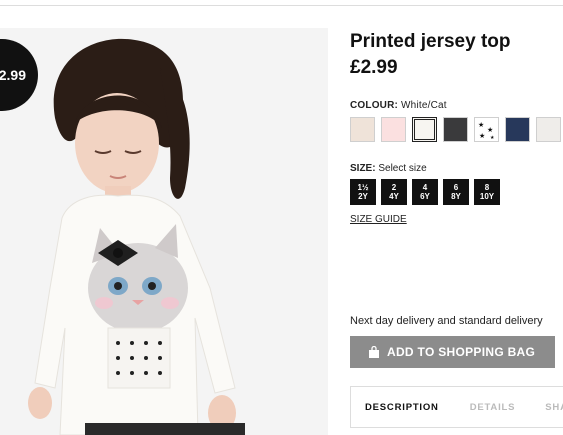 The height and width of the screenshot is (435, 563). What do you see at coordinates (456, 407) in the screenshot?
I see `product-info-tabs: DESCRIPTION DETAILS SHARE` at bounding box center [456, 407].